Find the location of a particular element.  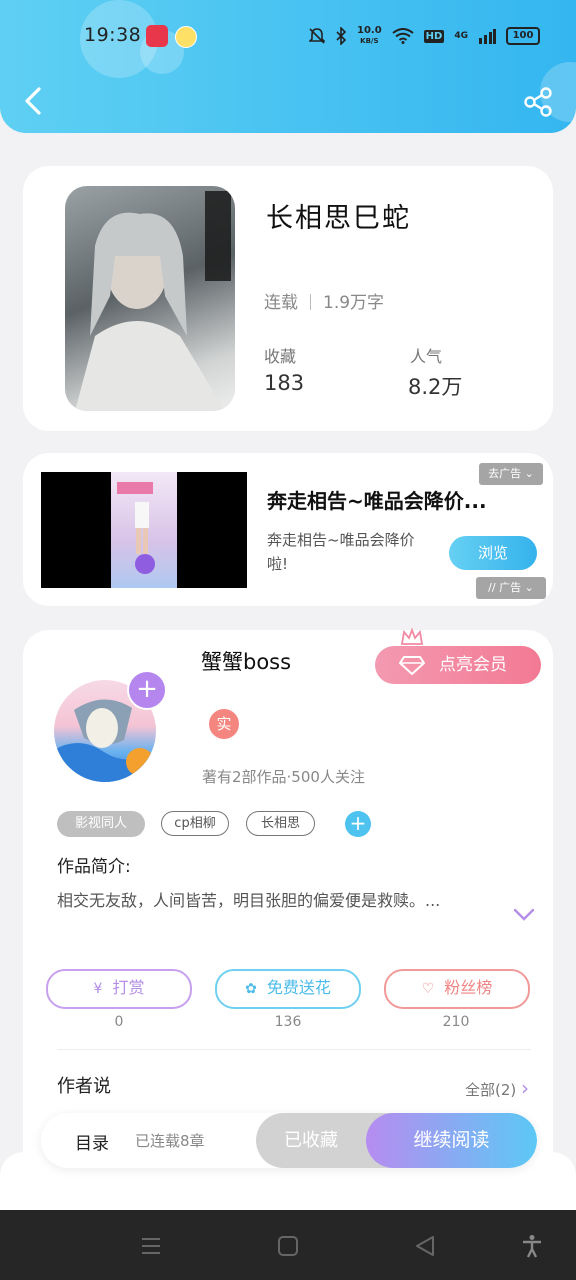

book-word-count: 1.9万字 is located at coordinates (354, 303).